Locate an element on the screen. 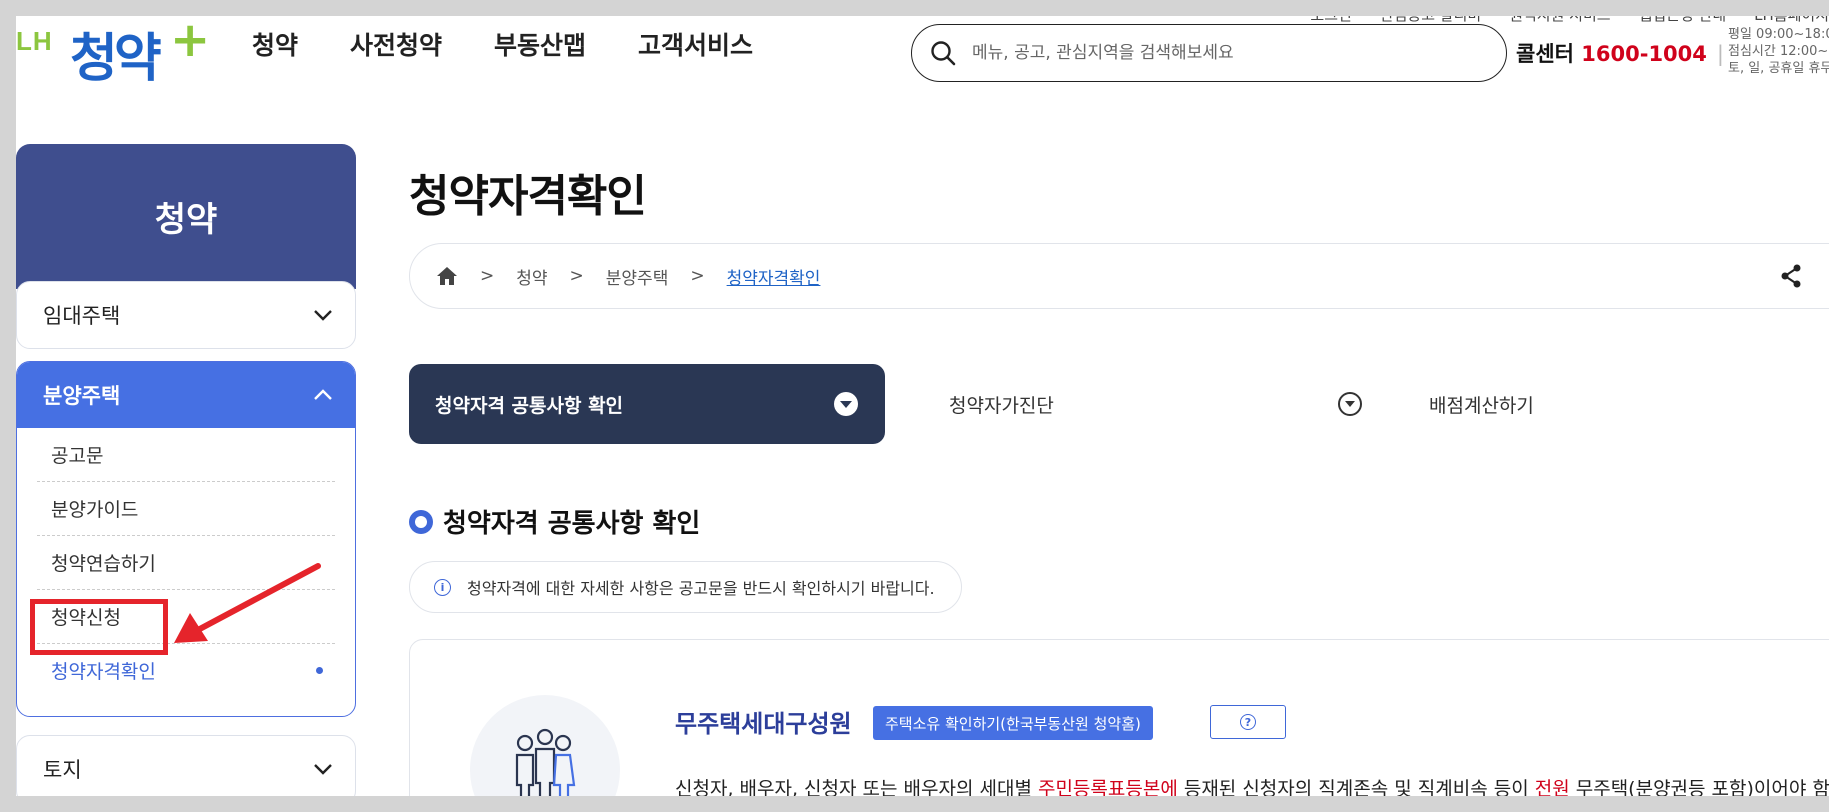 The height and width of the screenshot is (812, 1829). sidebar-item-label: 분양가이드 is located at coordinates (95, 510).